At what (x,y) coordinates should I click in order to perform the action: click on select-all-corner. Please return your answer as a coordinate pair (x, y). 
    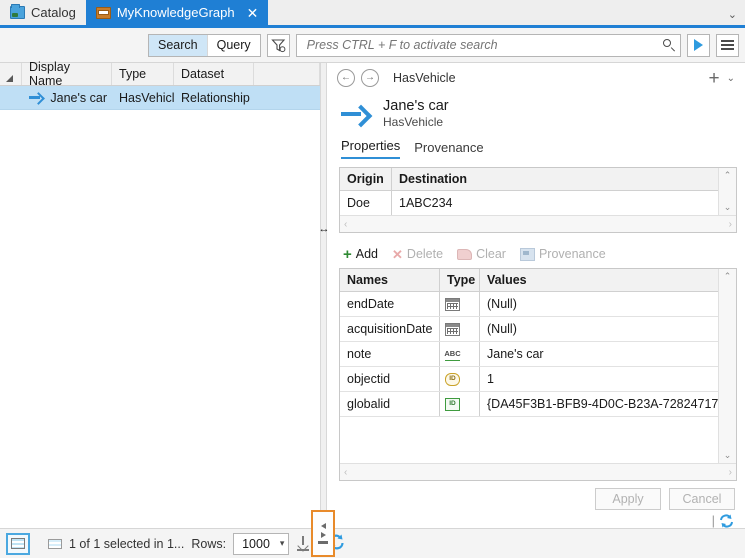
    Looking at the image, I should click on (11, 74).